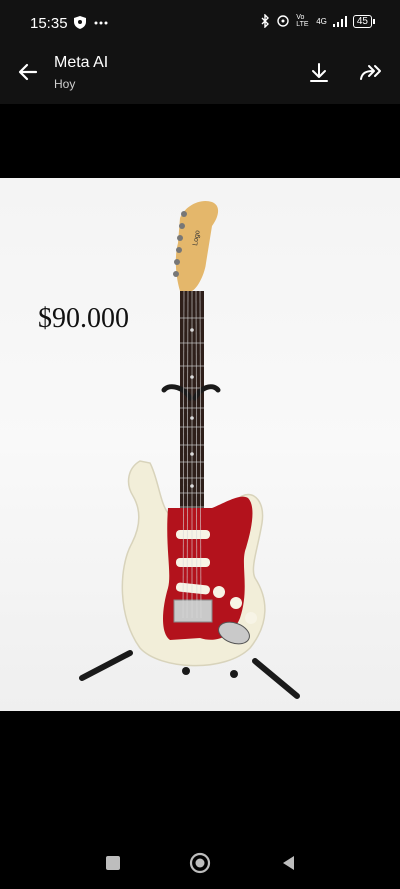 This screenshot has height=889, width=400. I want to click on volte-label: Vo LTE, so click(302, 21).